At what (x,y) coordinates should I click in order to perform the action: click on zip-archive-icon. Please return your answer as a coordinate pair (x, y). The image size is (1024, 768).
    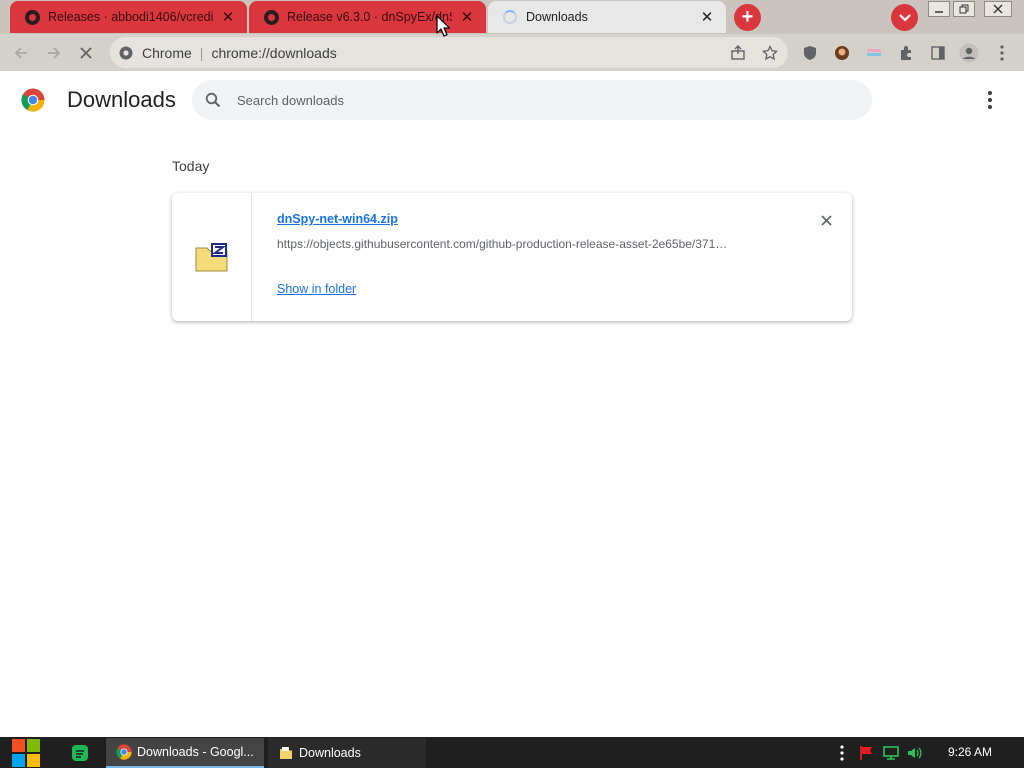
    Looking at the image, I should click on (211, 257).